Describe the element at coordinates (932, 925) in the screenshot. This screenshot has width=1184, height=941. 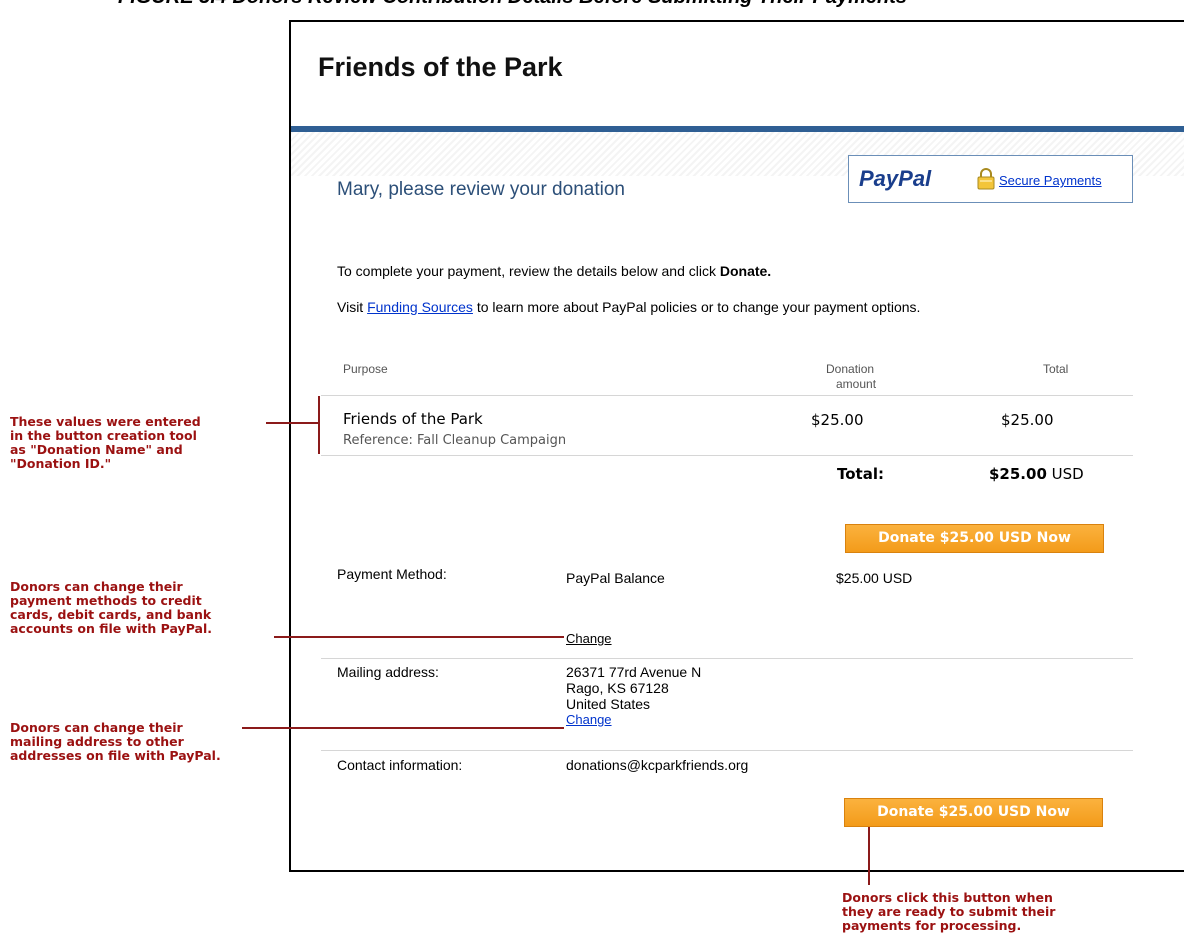
I see `annotation-line: payments for processing.` at that location.